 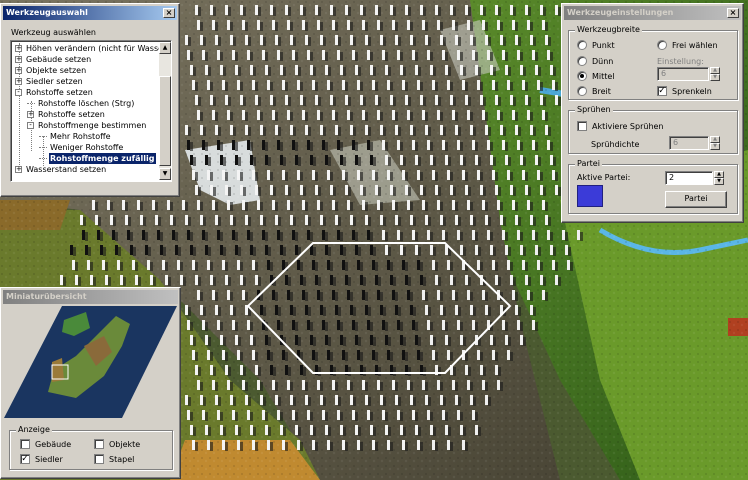 What do you see at coordinates (49, 81) in the screenshot?
I see `tree-item: + Siedler setzen` at bounding box center [49, 81].